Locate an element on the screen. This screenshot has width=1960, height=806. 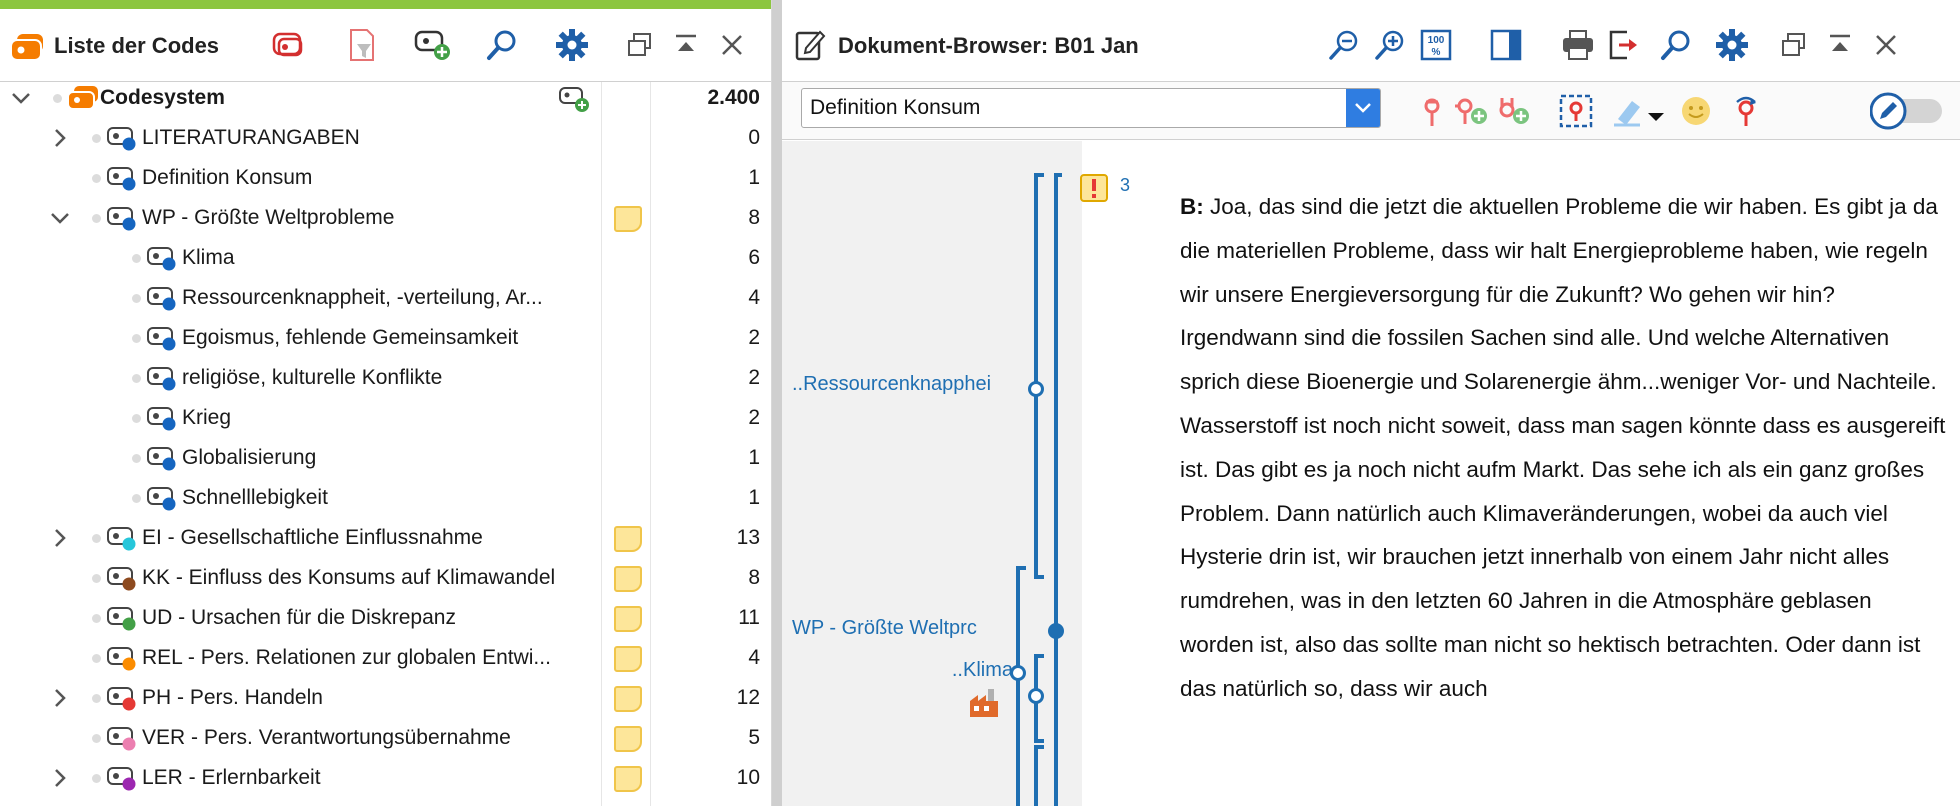
code-tree-row: VER - Pers. Verantwortungsübernahme 5 is located at coordinates (385, 738).